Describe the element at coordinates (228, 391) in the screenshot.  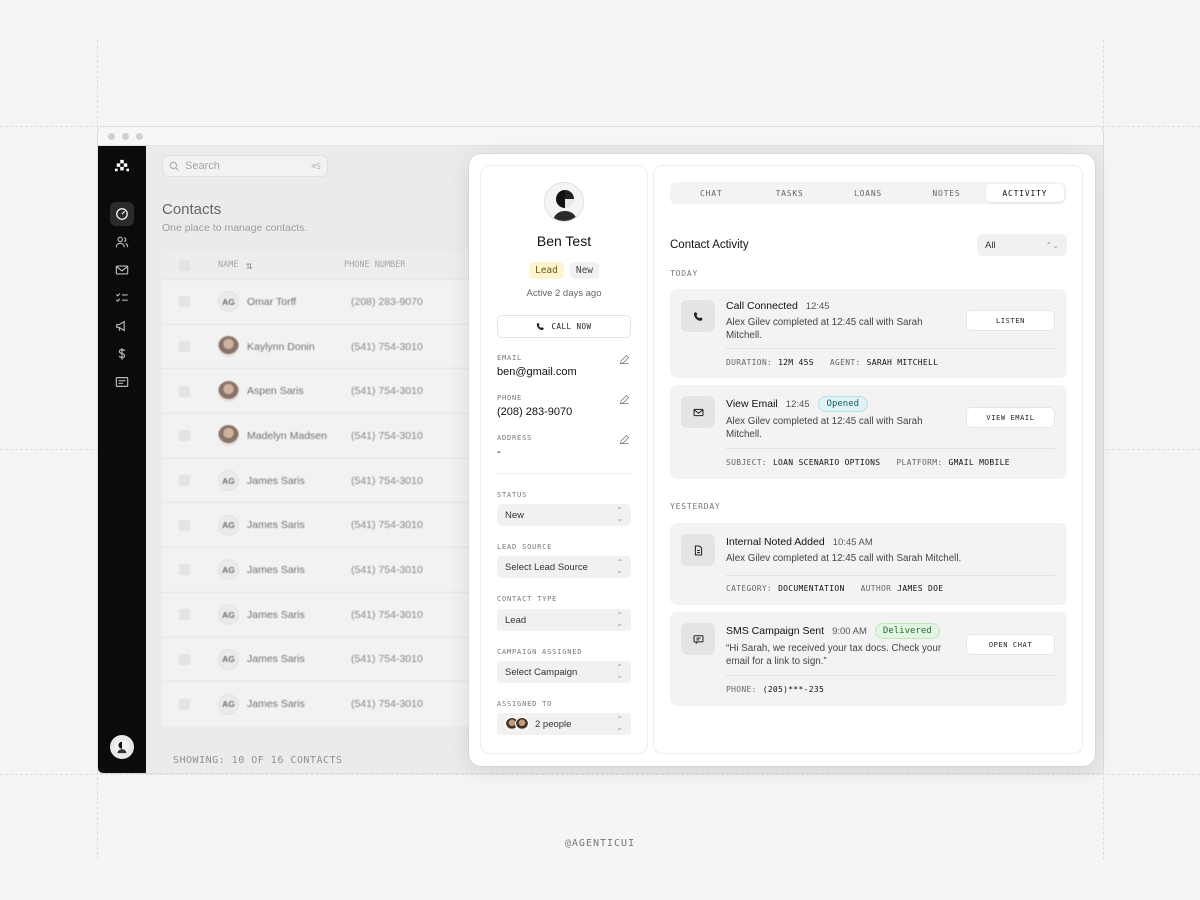
I see `avatar` at that location.